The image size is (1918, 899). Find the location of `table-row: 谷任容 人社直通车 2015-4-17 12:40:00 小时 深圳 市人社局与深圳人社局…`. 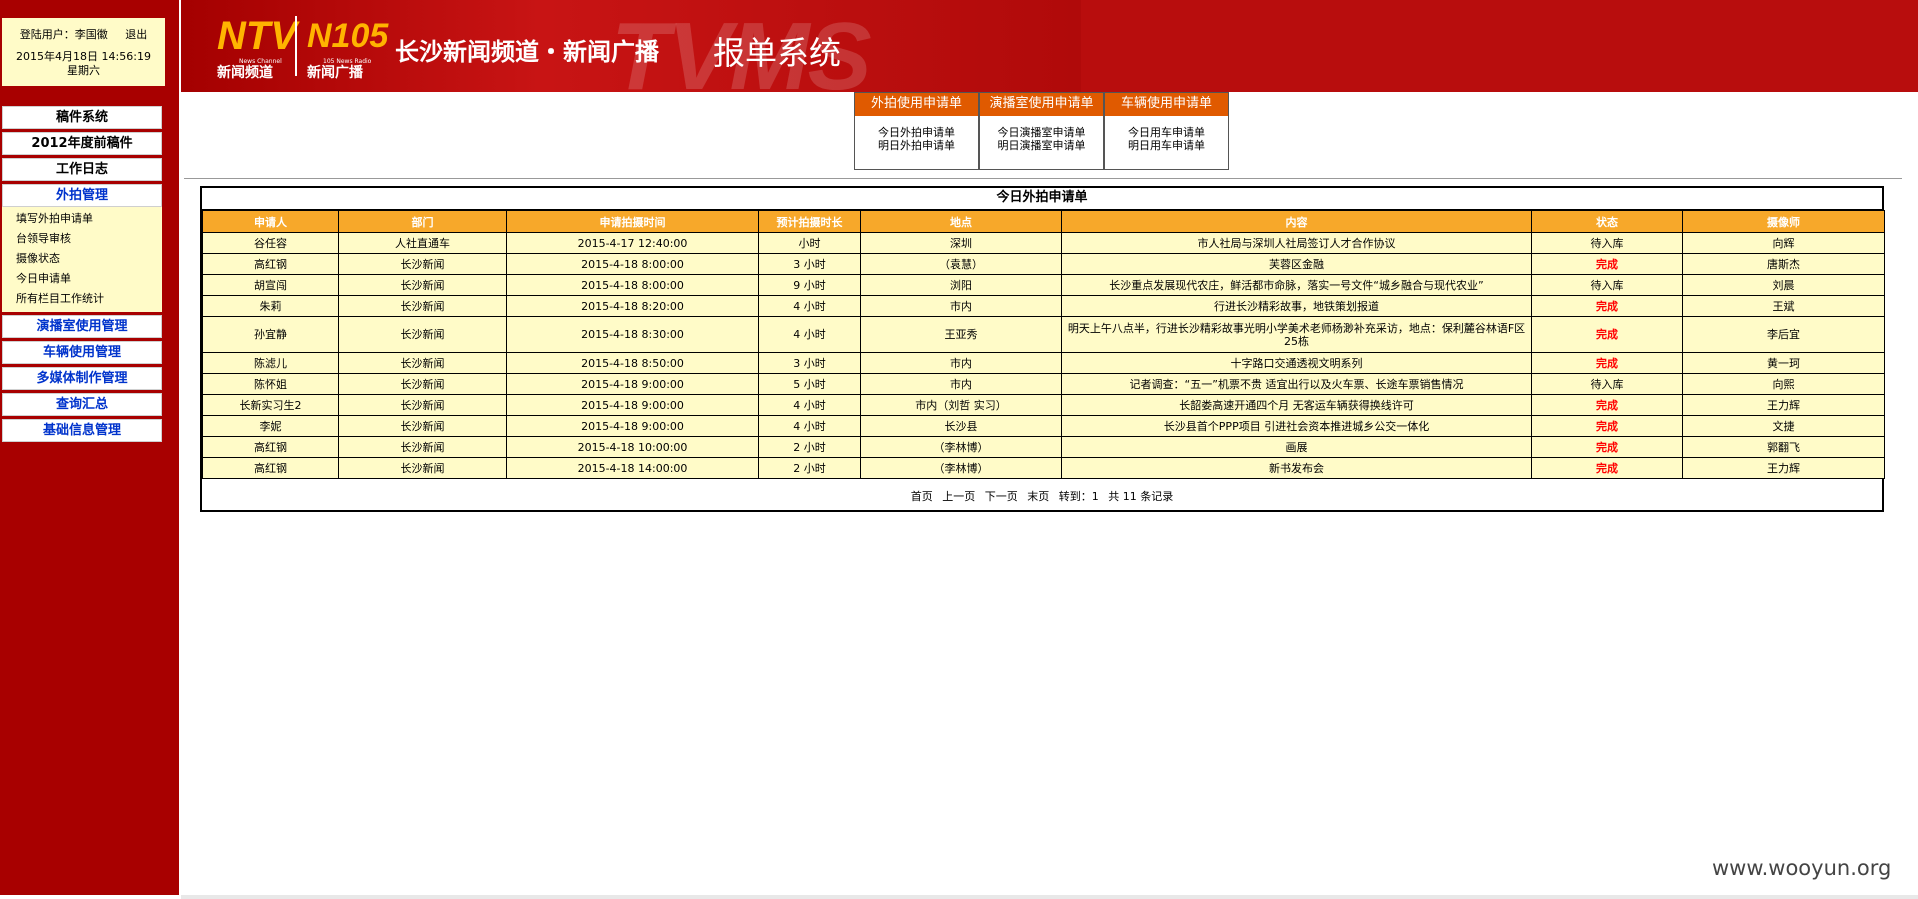

table-row: 谷任容 人社直通车 2015-4-17 12:40:00 小时 深圳 市人社局与深圳人社局… is located at coordinates (1043, 243).